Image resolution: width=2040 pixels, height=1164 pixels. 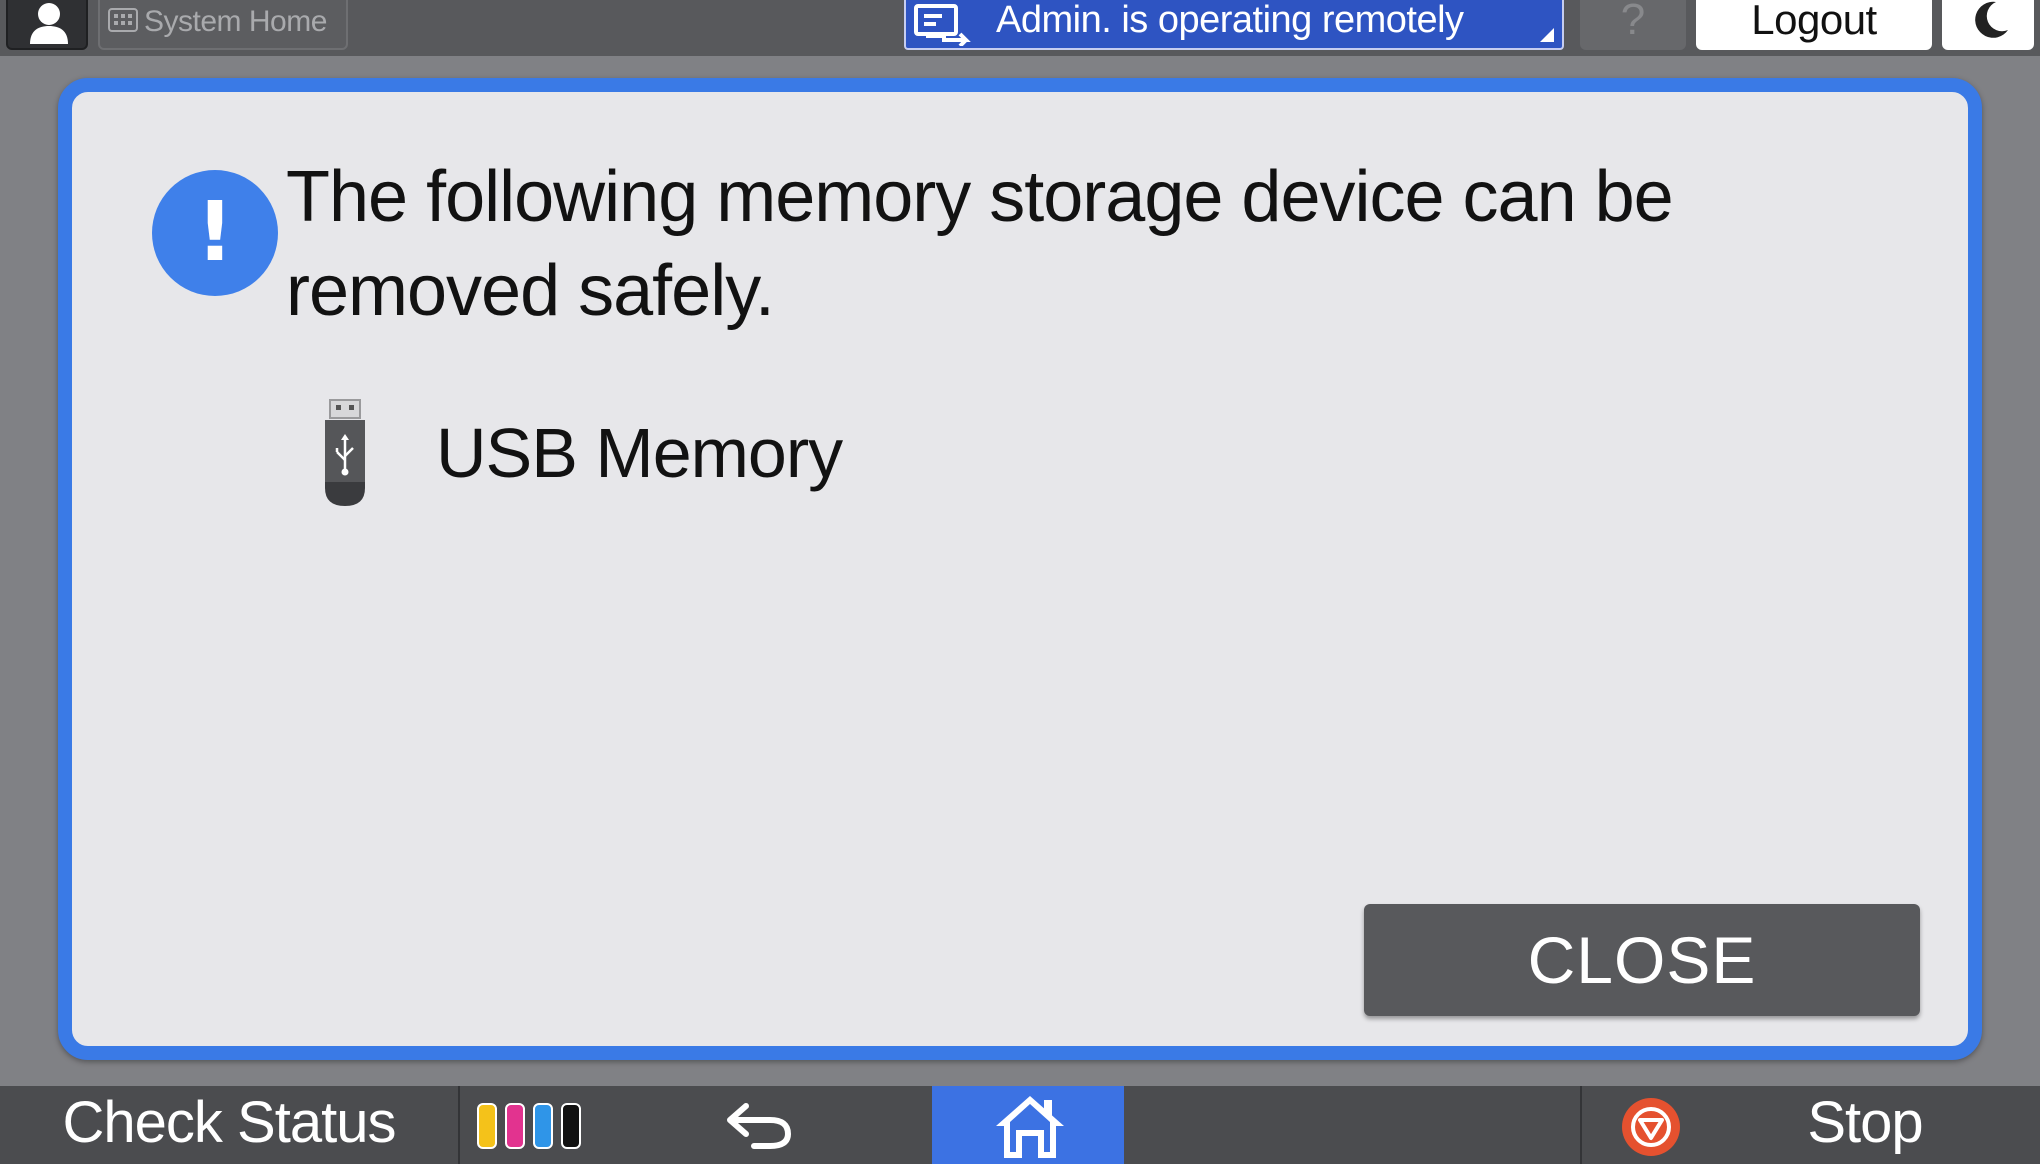 I want to click on close-button: CLOSE, so click(x=1642, y=960).